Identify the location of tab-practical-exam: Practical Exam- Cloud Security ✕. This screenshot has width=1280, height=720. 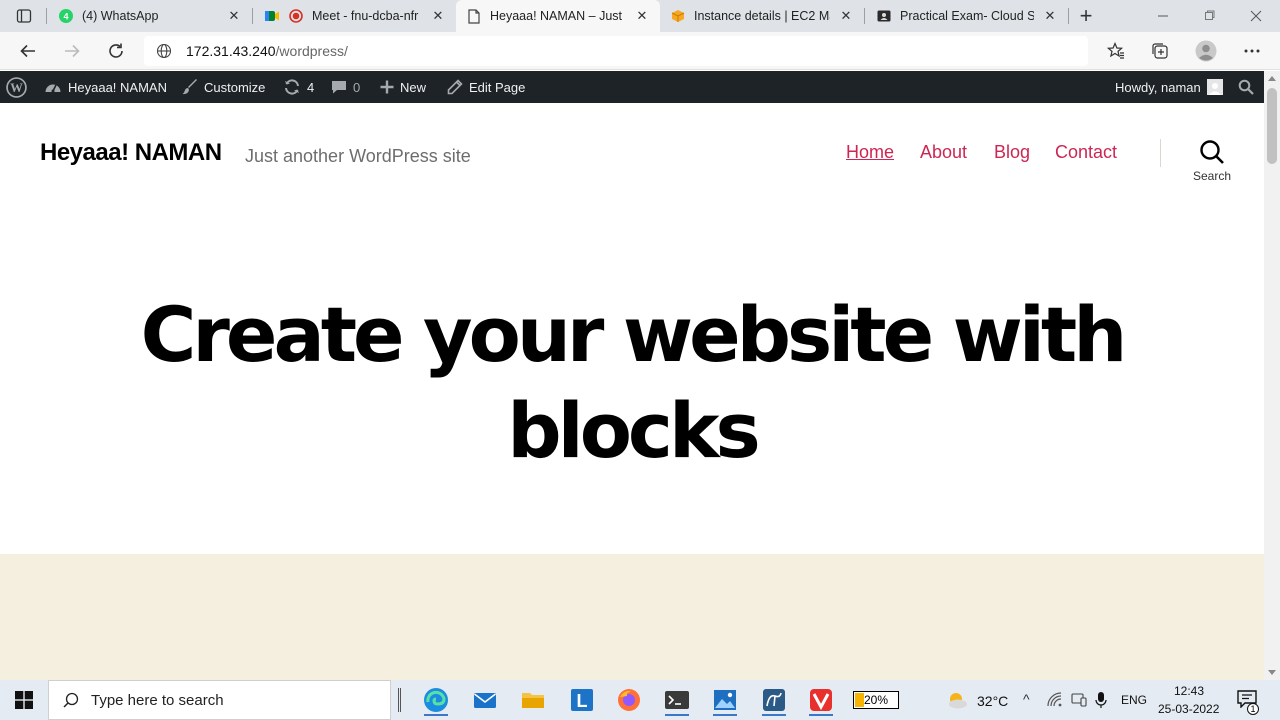
(967, 16).